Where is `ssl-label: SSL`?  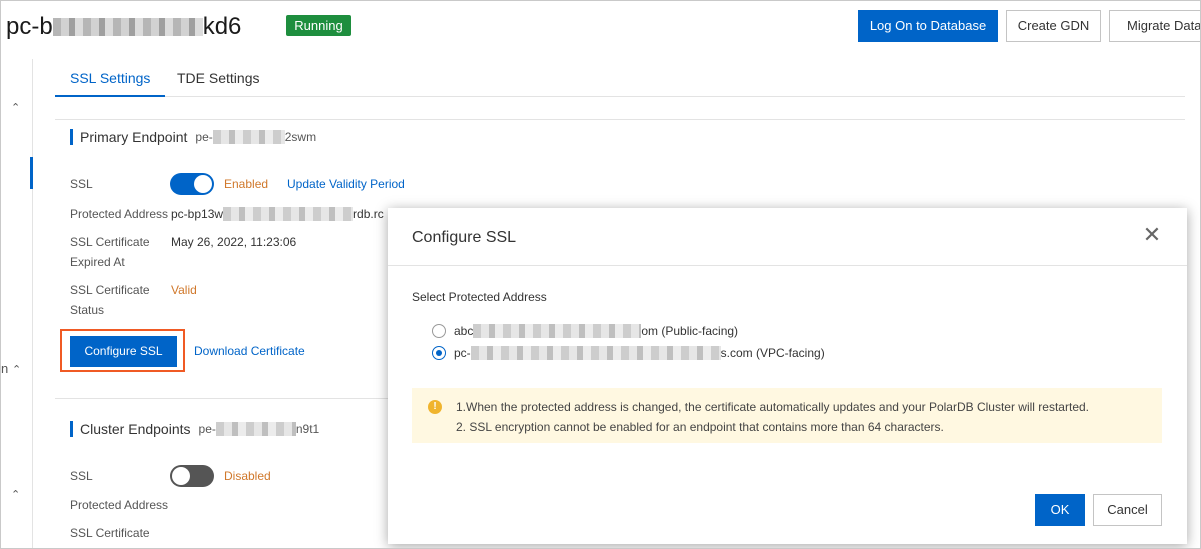
ssl-label: SSL is located at coordinates (81, 184).